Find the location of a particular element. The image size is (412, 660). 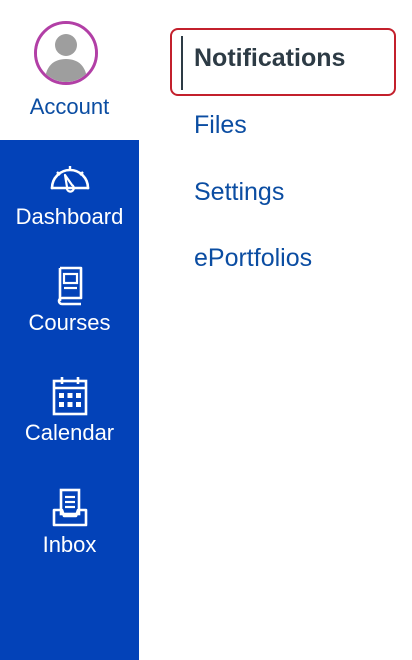

nav-item-dashboard: Dashboard is located at coordinates (69, 194).